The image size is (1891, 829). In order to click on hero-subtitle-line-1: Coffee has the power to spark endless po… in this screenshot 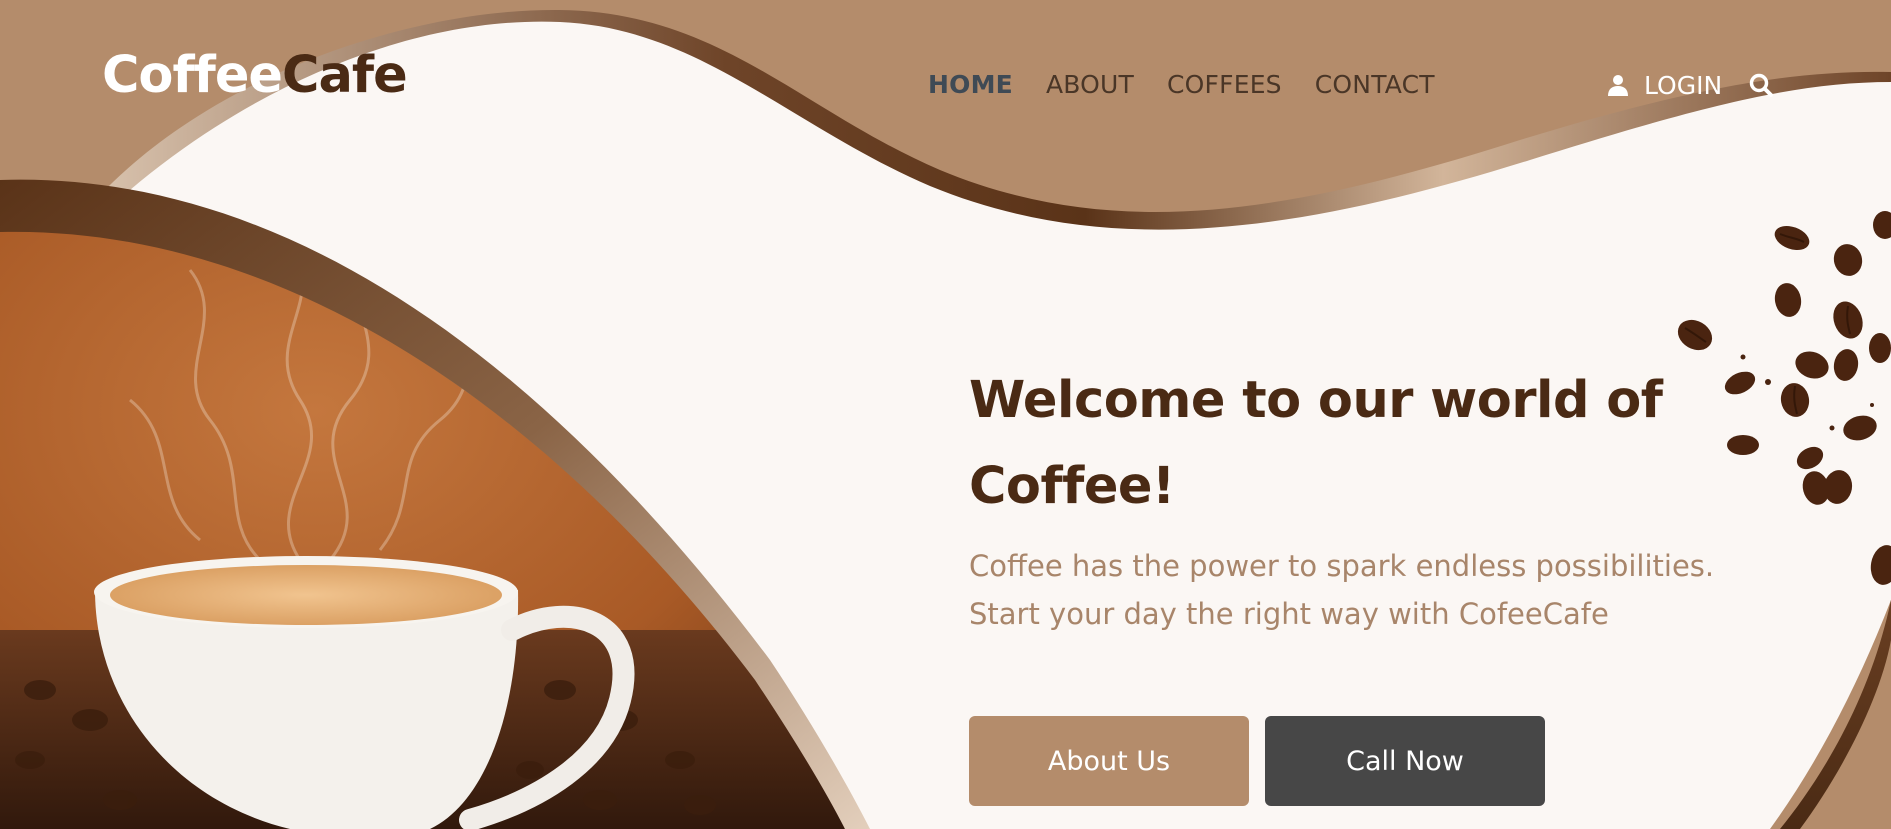, I will do `click(1342, 566)`.